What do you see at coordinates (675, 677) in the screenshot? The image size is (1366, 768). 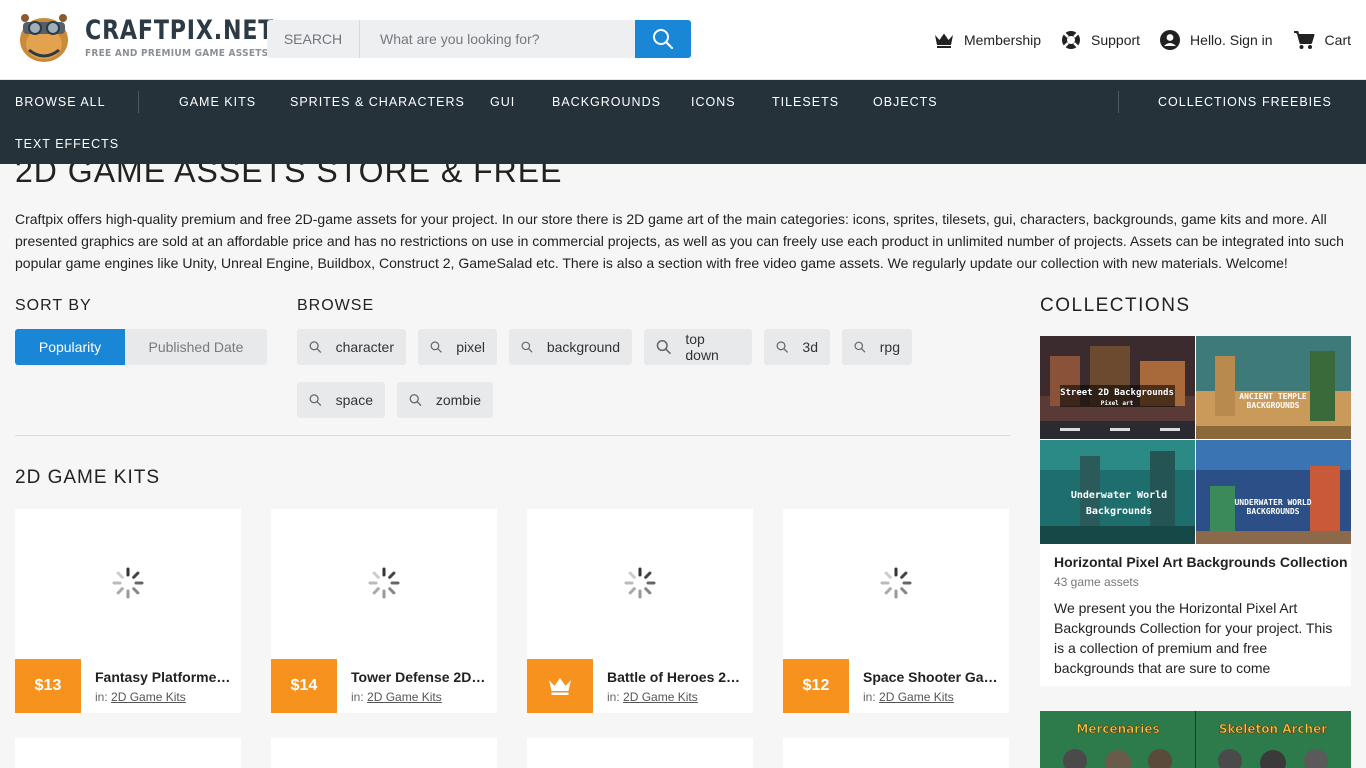 I see `product-name: Battle of Heroes 2D Game Kit` at bounding box center [675, 677].